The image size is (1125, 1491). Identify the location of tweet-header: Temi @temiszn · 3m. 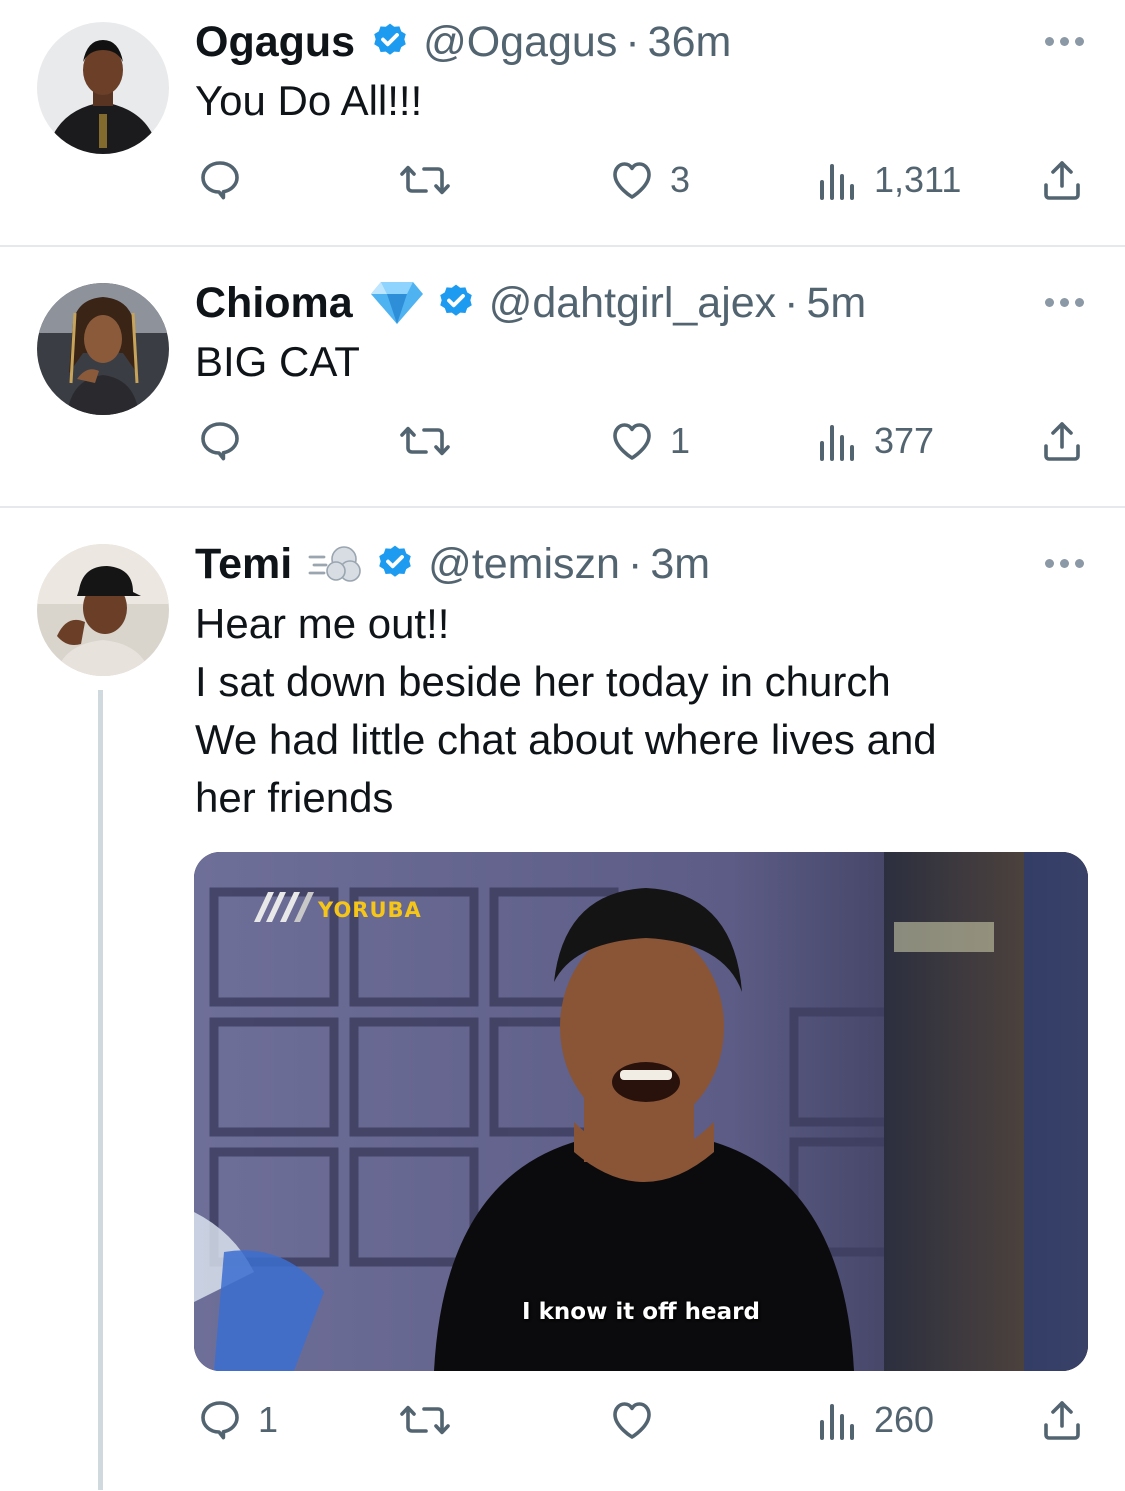
(452, 564).